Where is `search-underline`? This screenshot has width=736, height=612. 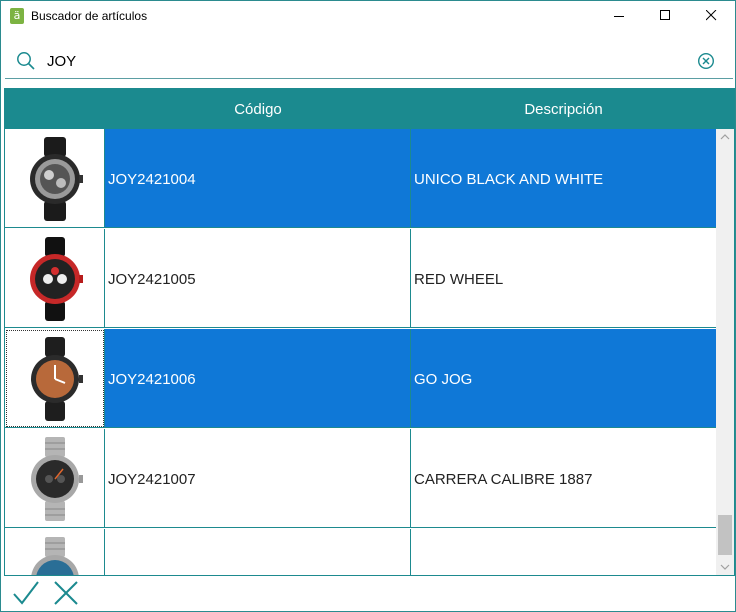
search-underline is located at coordinates (369, 78).